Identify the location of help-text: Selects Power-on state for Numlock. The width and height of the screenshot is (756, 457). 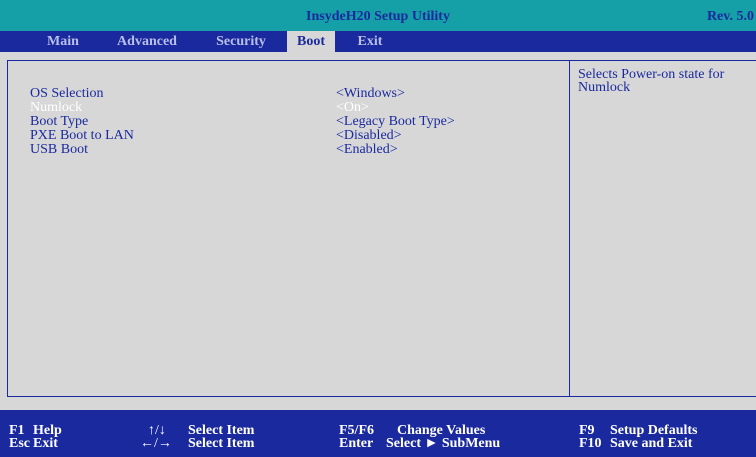
(651, 81).